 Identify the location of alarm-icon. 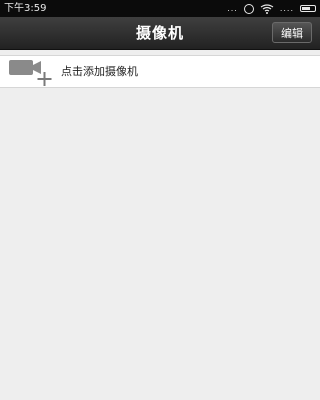
(248, 8).